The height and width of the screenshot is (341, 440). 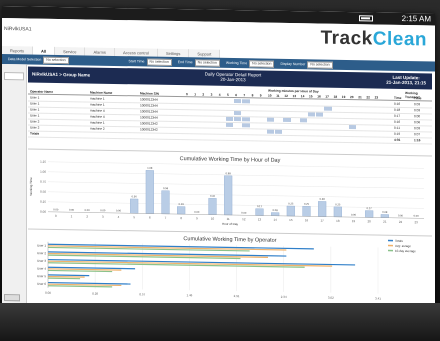 What do you see at coordinates (293, 64) in the screenshot?
I see `filter-label: Display Number` at bounding box center [293, 64].